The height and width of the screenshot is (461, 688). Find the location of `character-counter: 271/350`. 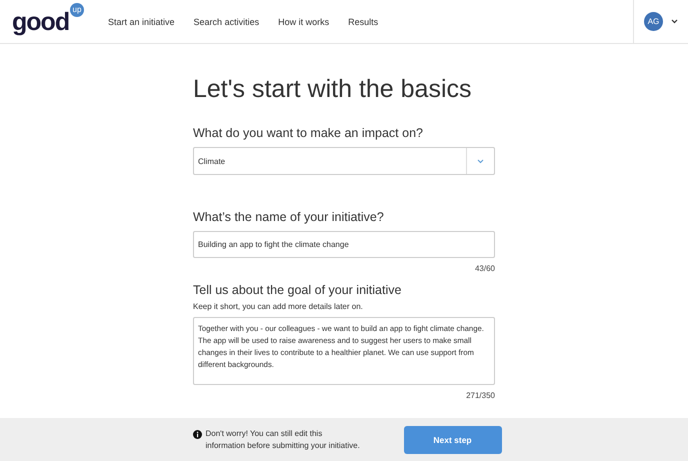

character-counter: 271/350 is located at coordinates (480, 395).